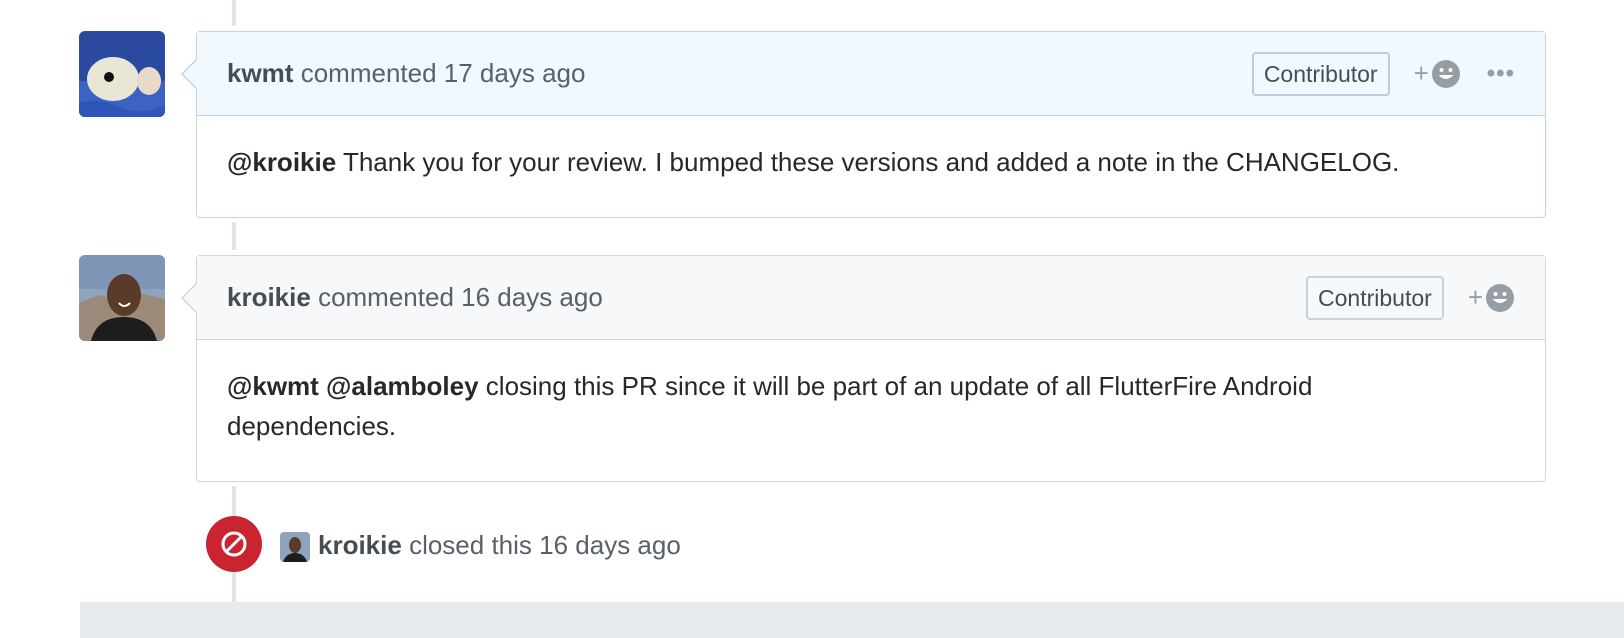 This screenshot has height=638, width=1624. I want to click on comment-author: kroikie, so click(269, 297).